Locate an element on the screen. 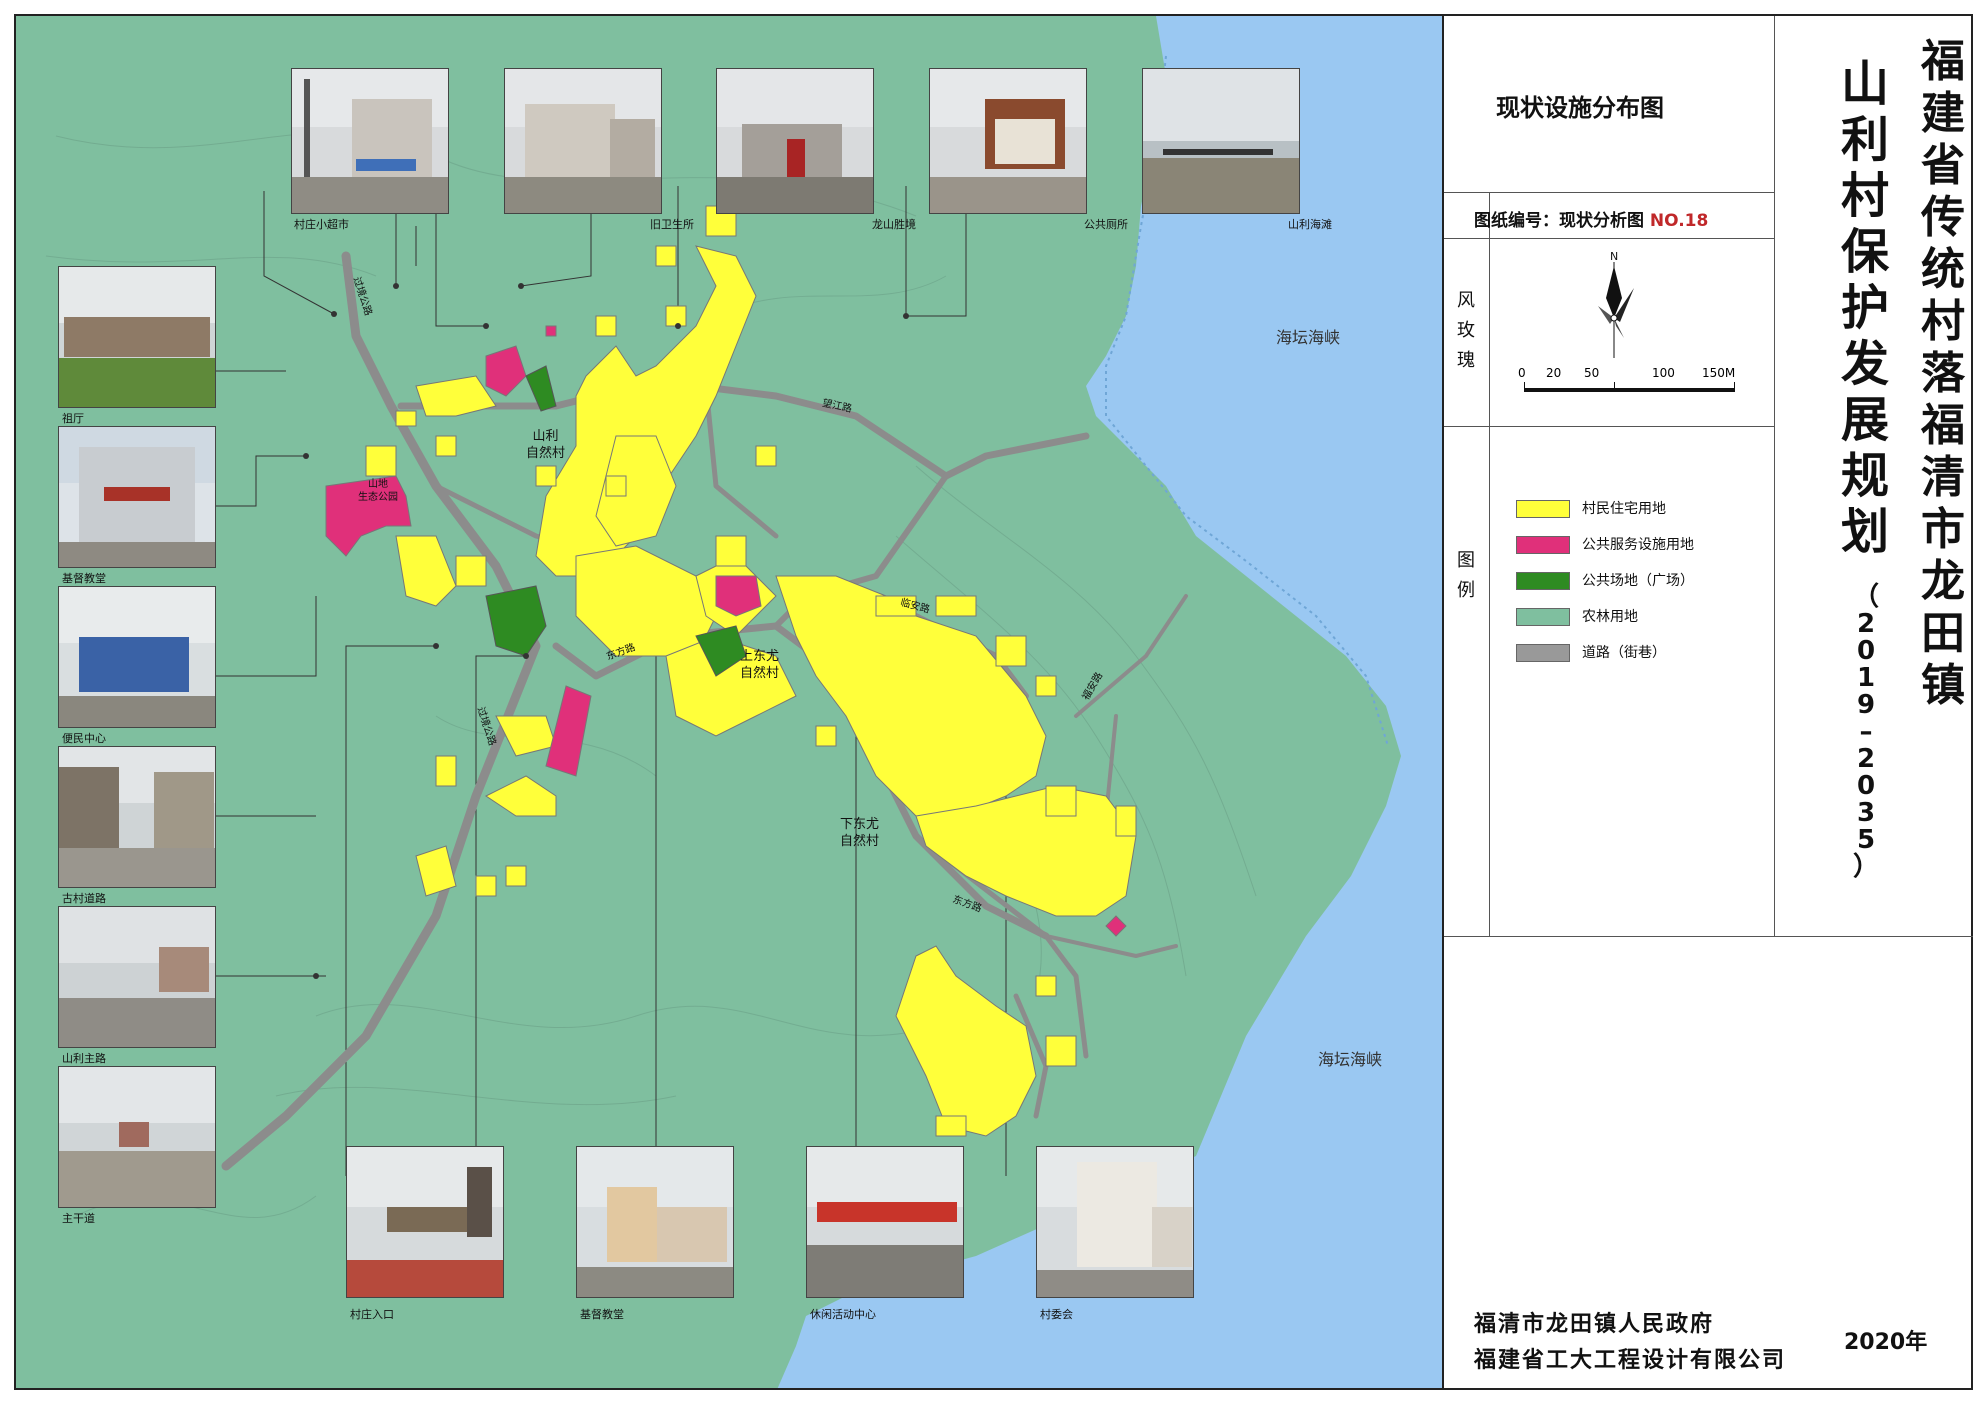  village-label-shanli: 山利 自然村 is located at coordinates (546, 445).